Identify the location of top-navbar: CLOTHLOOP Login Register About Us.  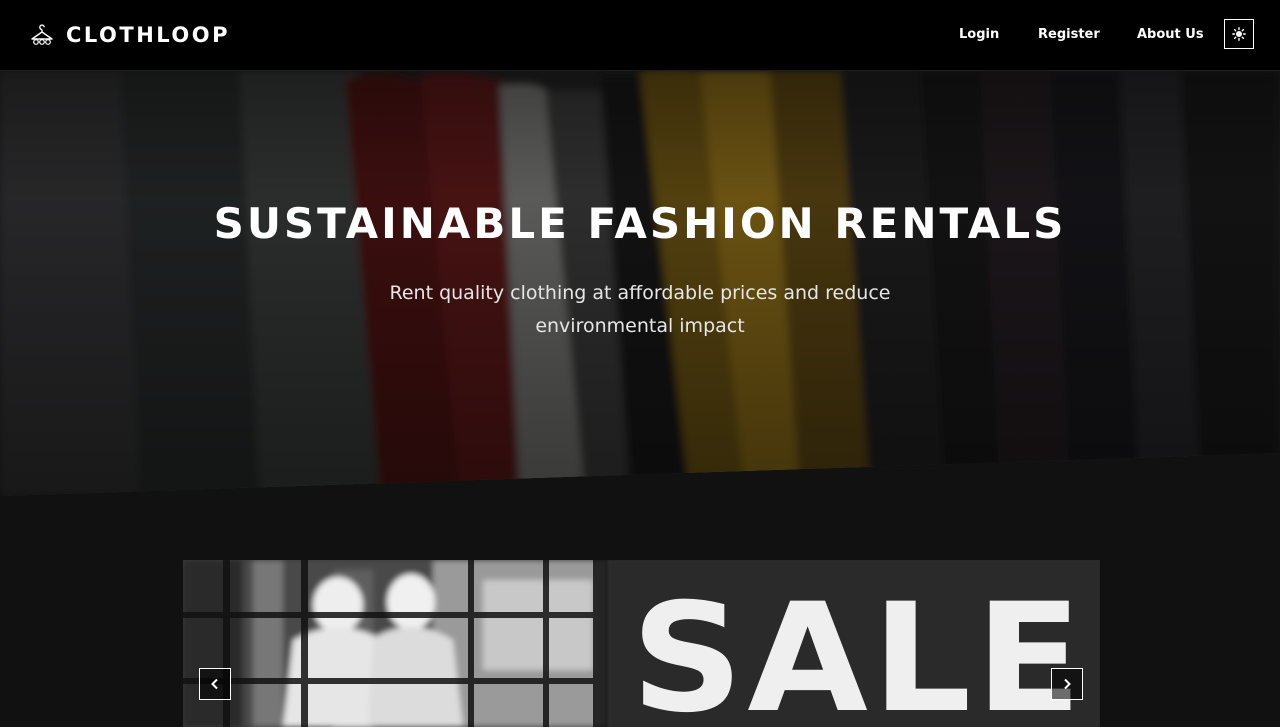
(640, 35).